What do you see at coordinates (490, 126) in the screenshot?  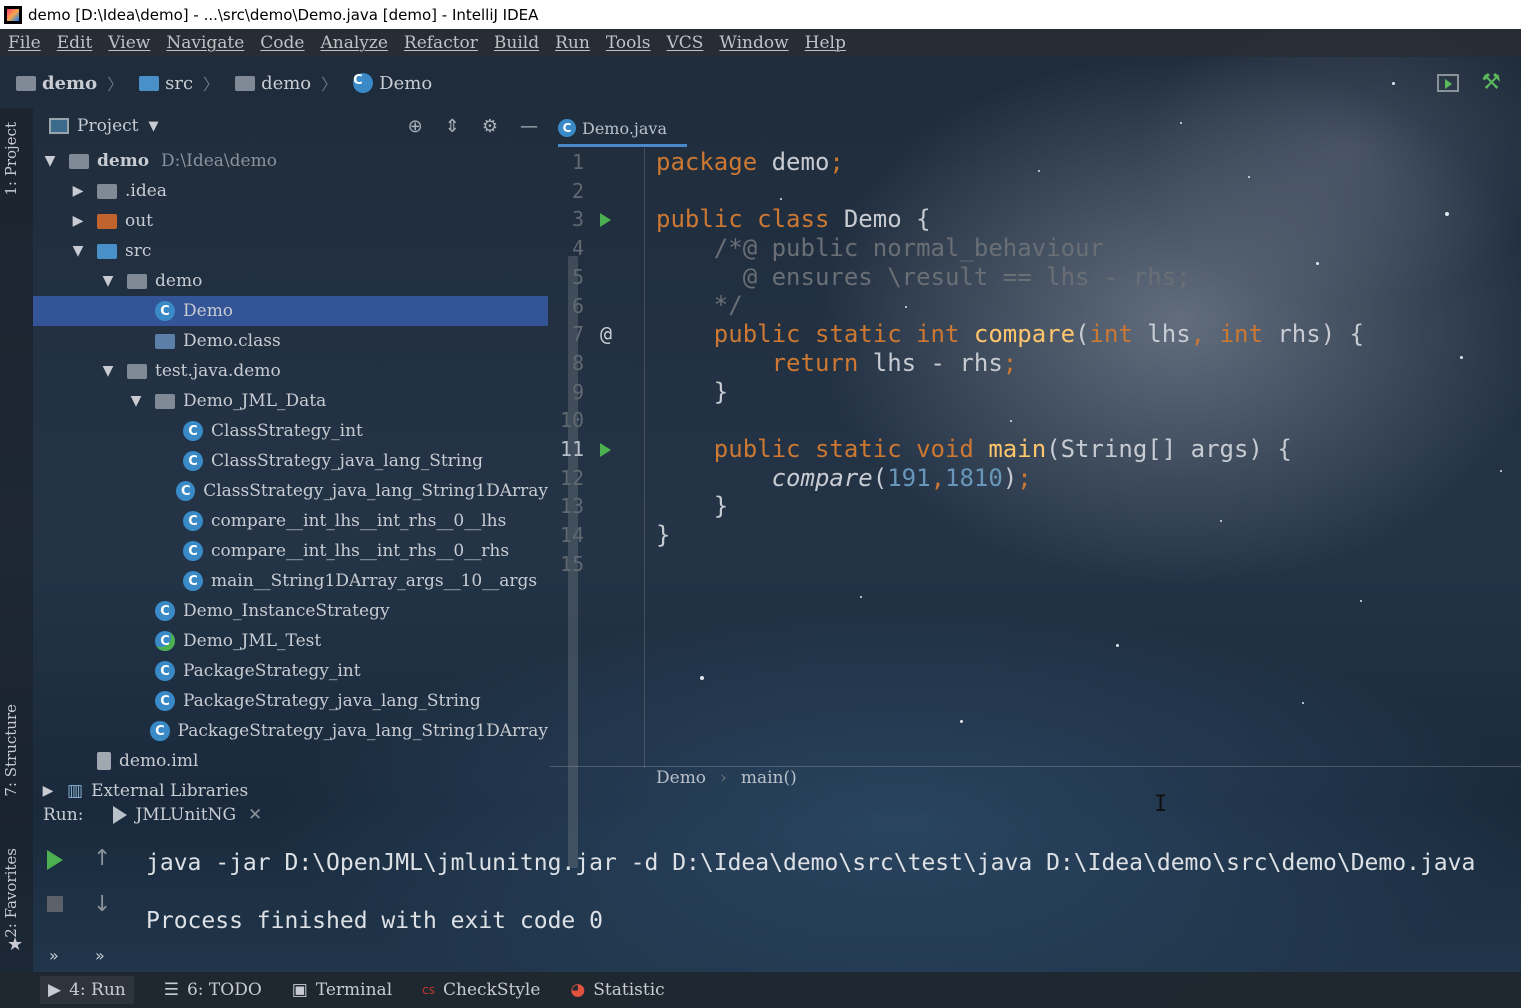 I see `gear-icon: ⚙` at bounding box center [490, 126].